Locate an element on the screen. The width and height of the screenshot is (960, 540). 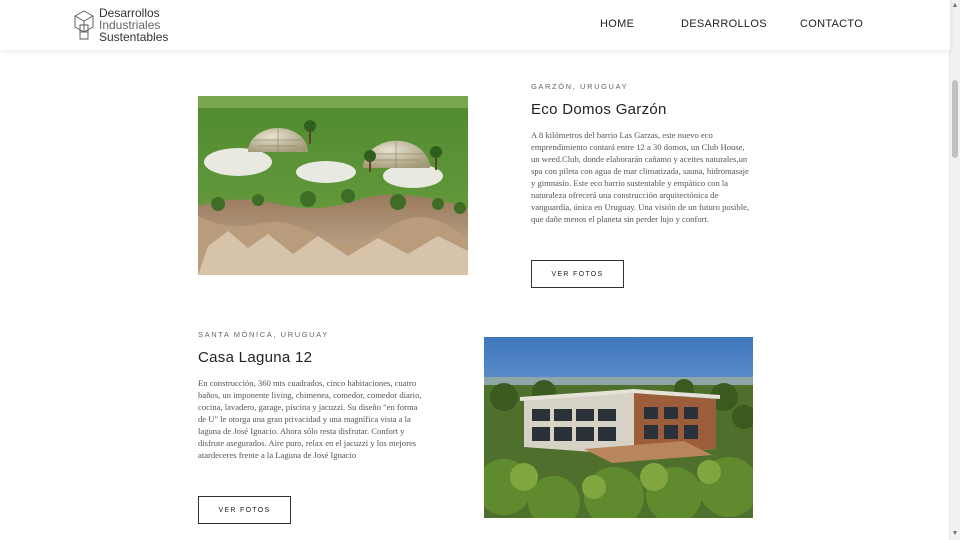
project-title: Eco Domos Garzón is located at coordinates (599, 109).